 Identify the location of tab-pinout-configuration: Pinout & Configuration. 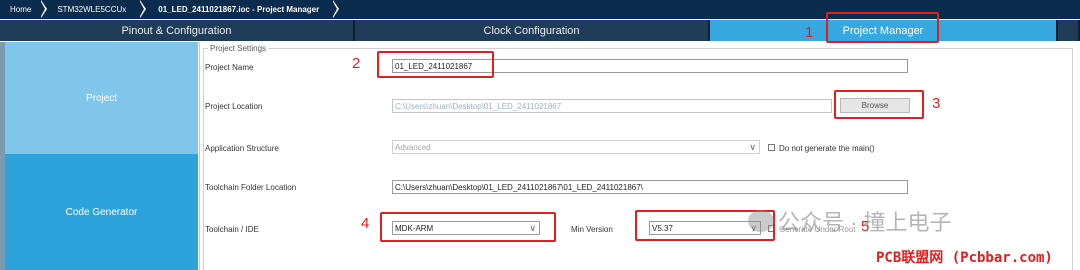
(177, 30).